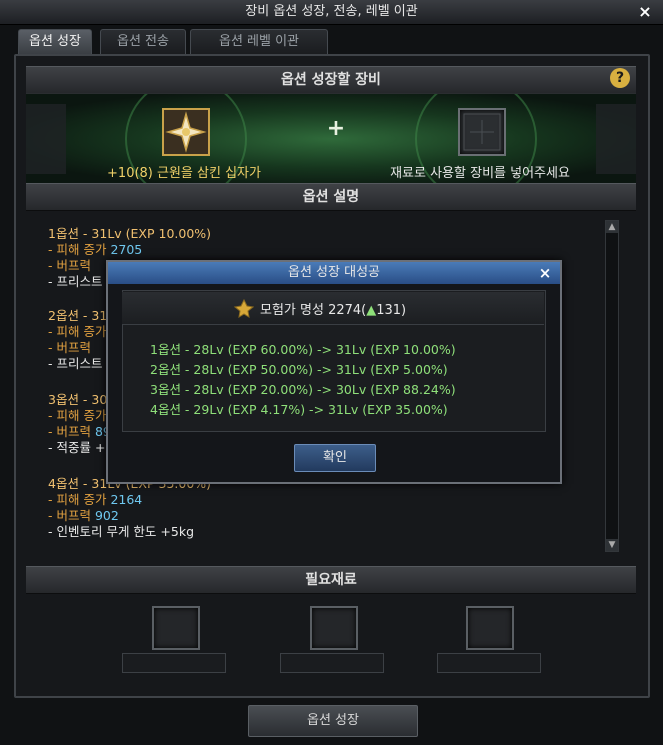 The width and height of the screenshot is (663, 745). Describe the element at coordinates (130, 233) in the screenshot. I see `option-title: 1옵션 - 31Lv (EXP 10.00%)` at that location.